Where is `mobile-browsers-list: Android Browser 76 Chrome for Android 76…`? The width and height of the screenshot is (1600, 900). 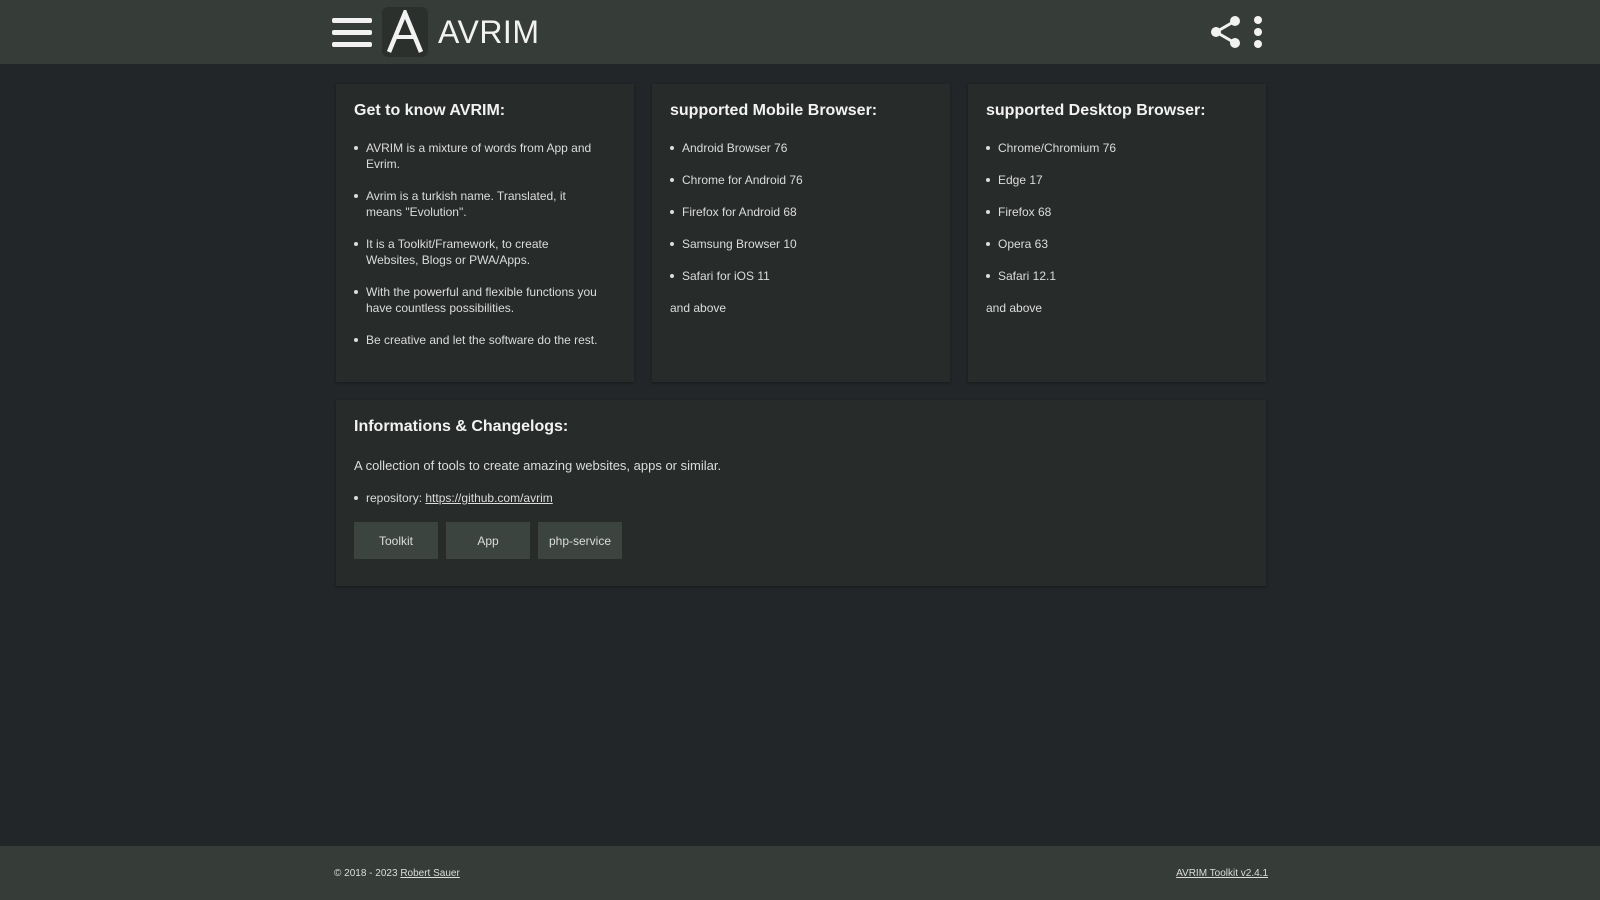 mobile-browsers-list: Android Browser 76 Chrome for Android 76… is located at coordinates (736, 220).